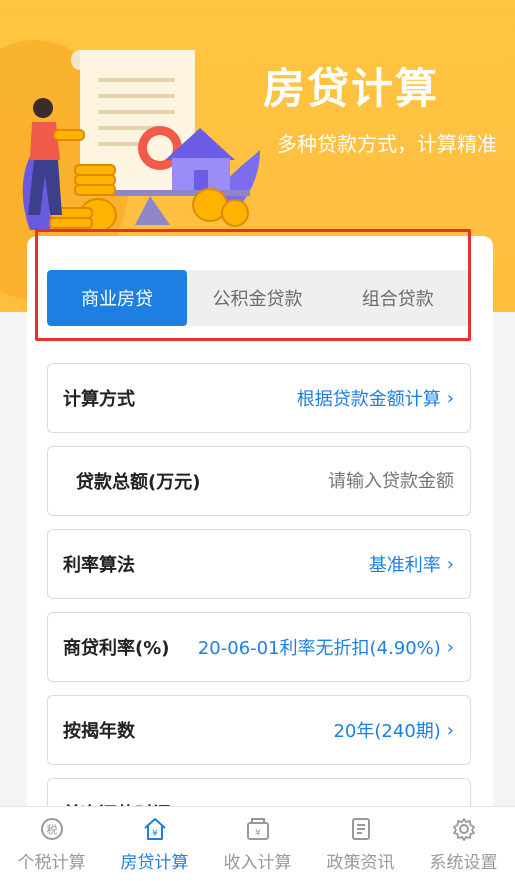 This screenshot has height=881, width=515. What do you see at coordinates (387, 731) in the screenshot?
I see `years-value-text: 20年(240期)` at bounding box center [387, 731].